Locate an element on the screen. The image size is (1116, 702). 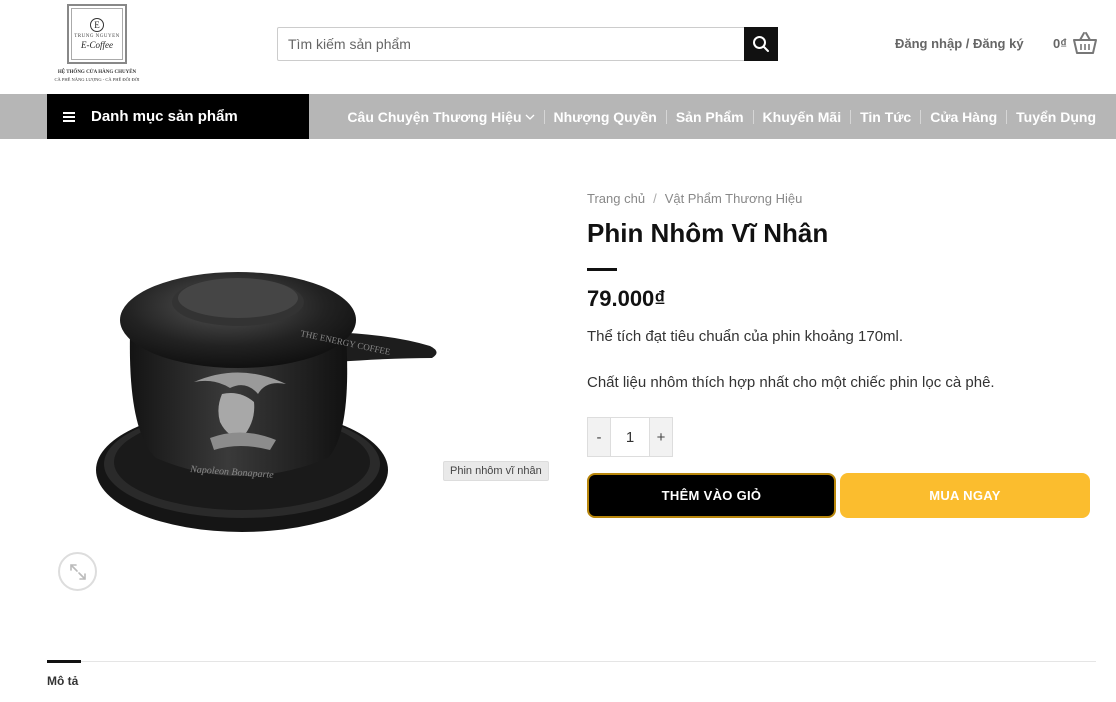
nav-item-products: Sản Phẩm is located at coordinates (710, 117).